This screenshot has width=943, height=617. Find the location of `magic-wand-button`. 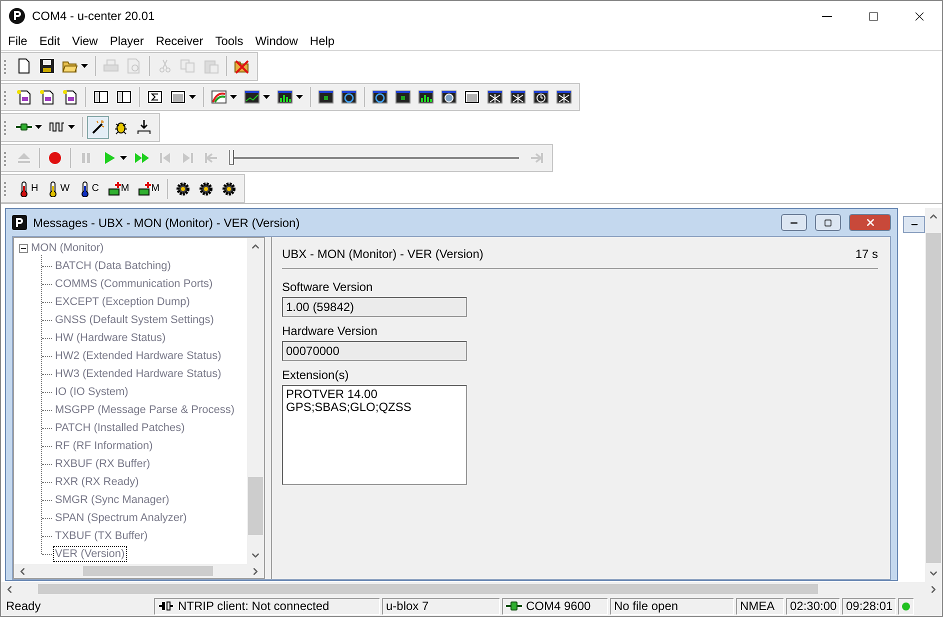

magic-wand-button is located at coordinates (98, 127).